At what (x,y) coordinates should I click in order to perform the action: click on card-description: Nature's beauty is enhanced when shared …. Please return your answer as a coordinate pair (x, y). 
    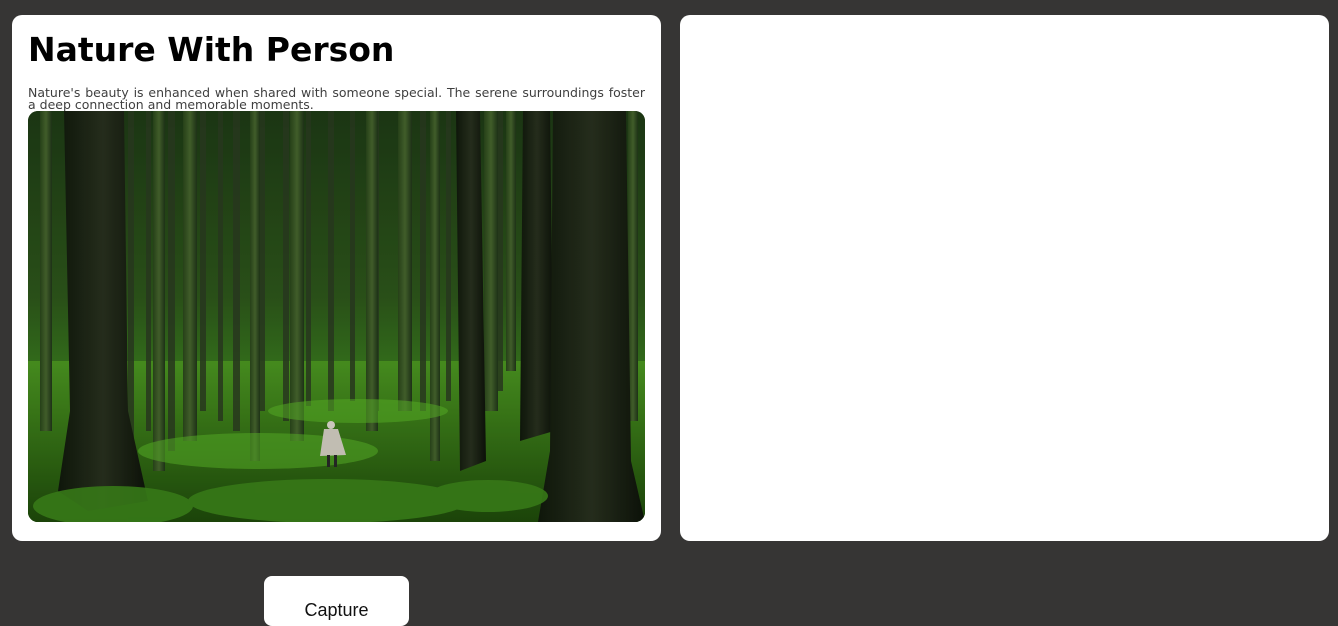
    Looking at the image, I should click on (336, 98).